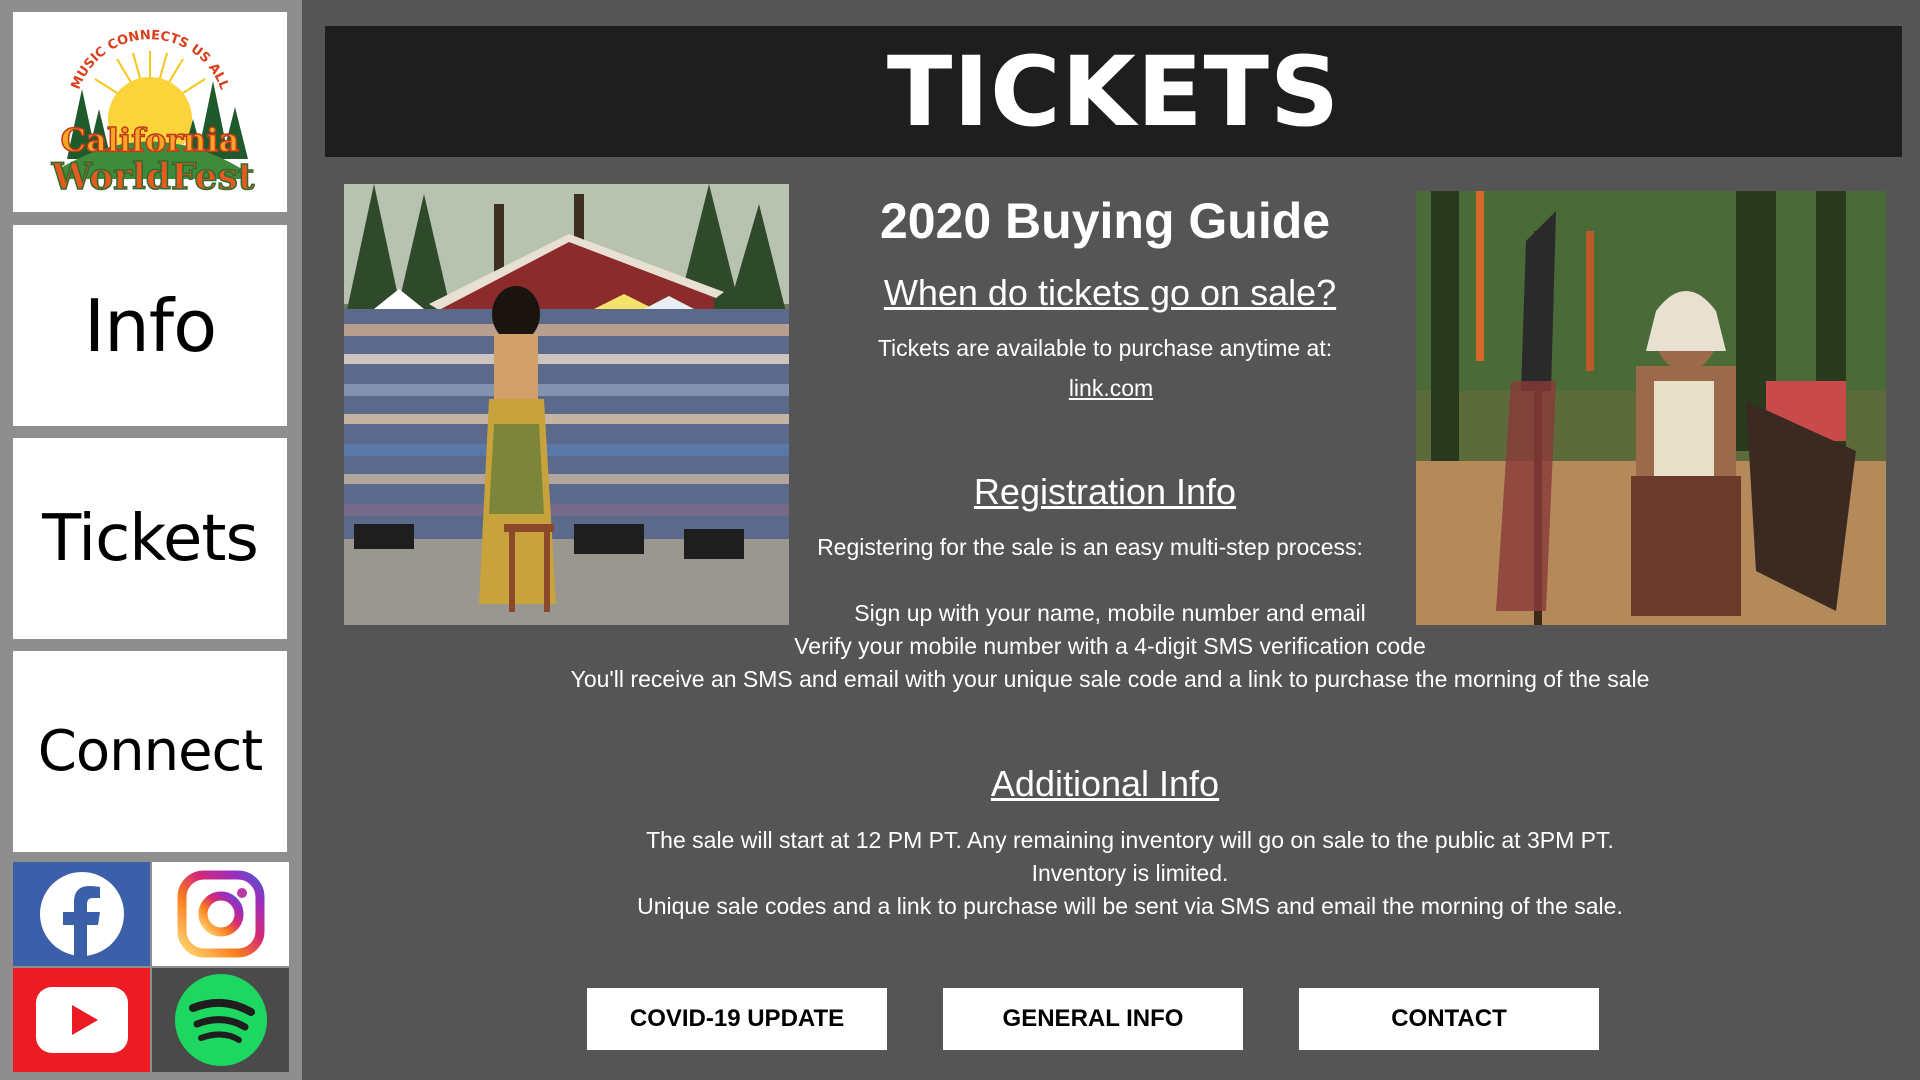  I want to click on spotify-icon, so click(220, 1020).